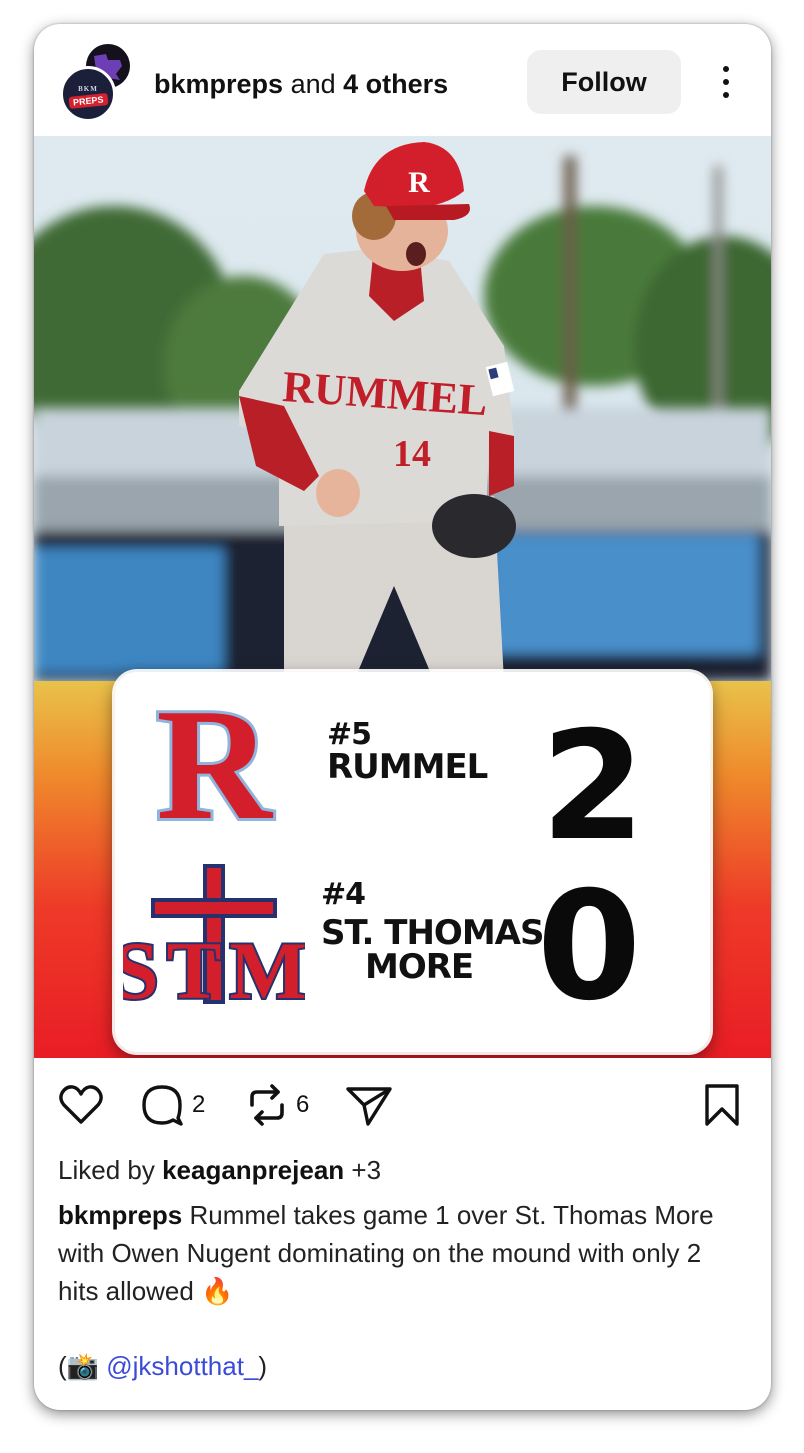 The height and width of the screenshot is (1453, 804). I want to click on author-avatar: BKM PREPS, so click(88, 94).